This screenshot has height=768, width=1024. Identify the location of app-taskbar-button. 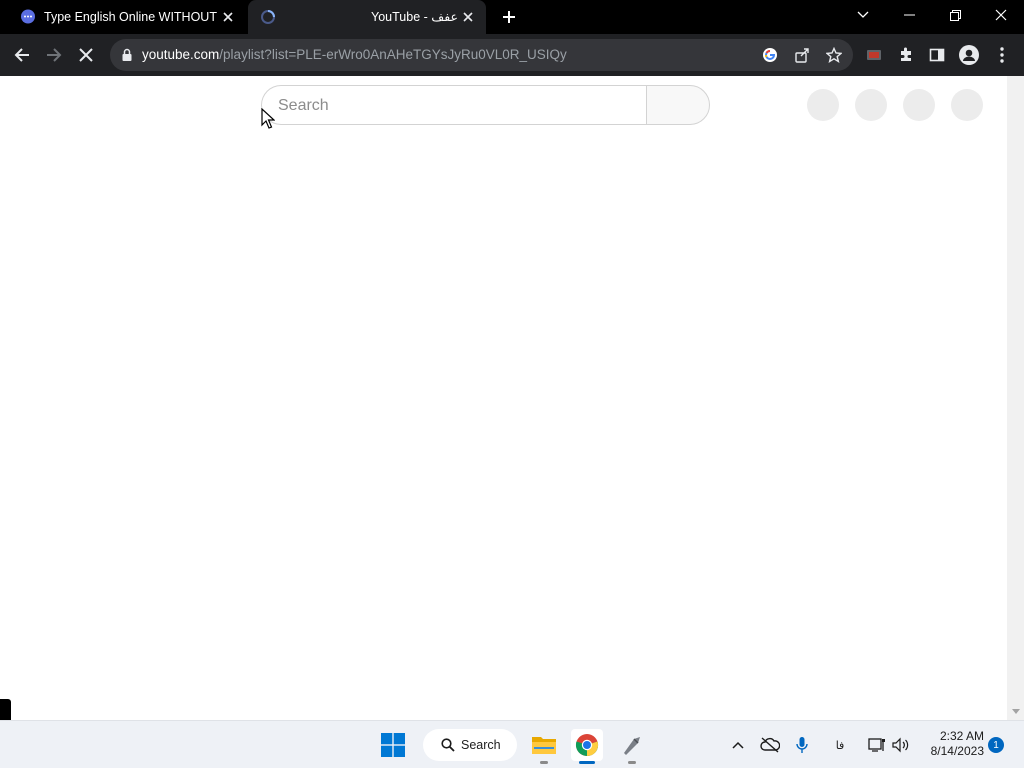
(632, 745).